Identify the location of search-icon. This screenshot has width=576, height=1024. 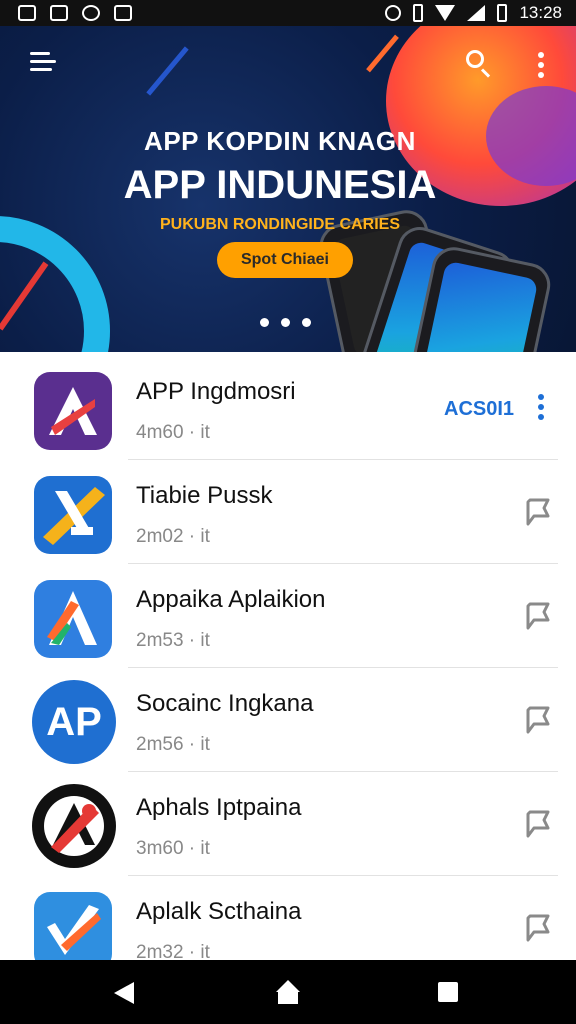
(480, 64).